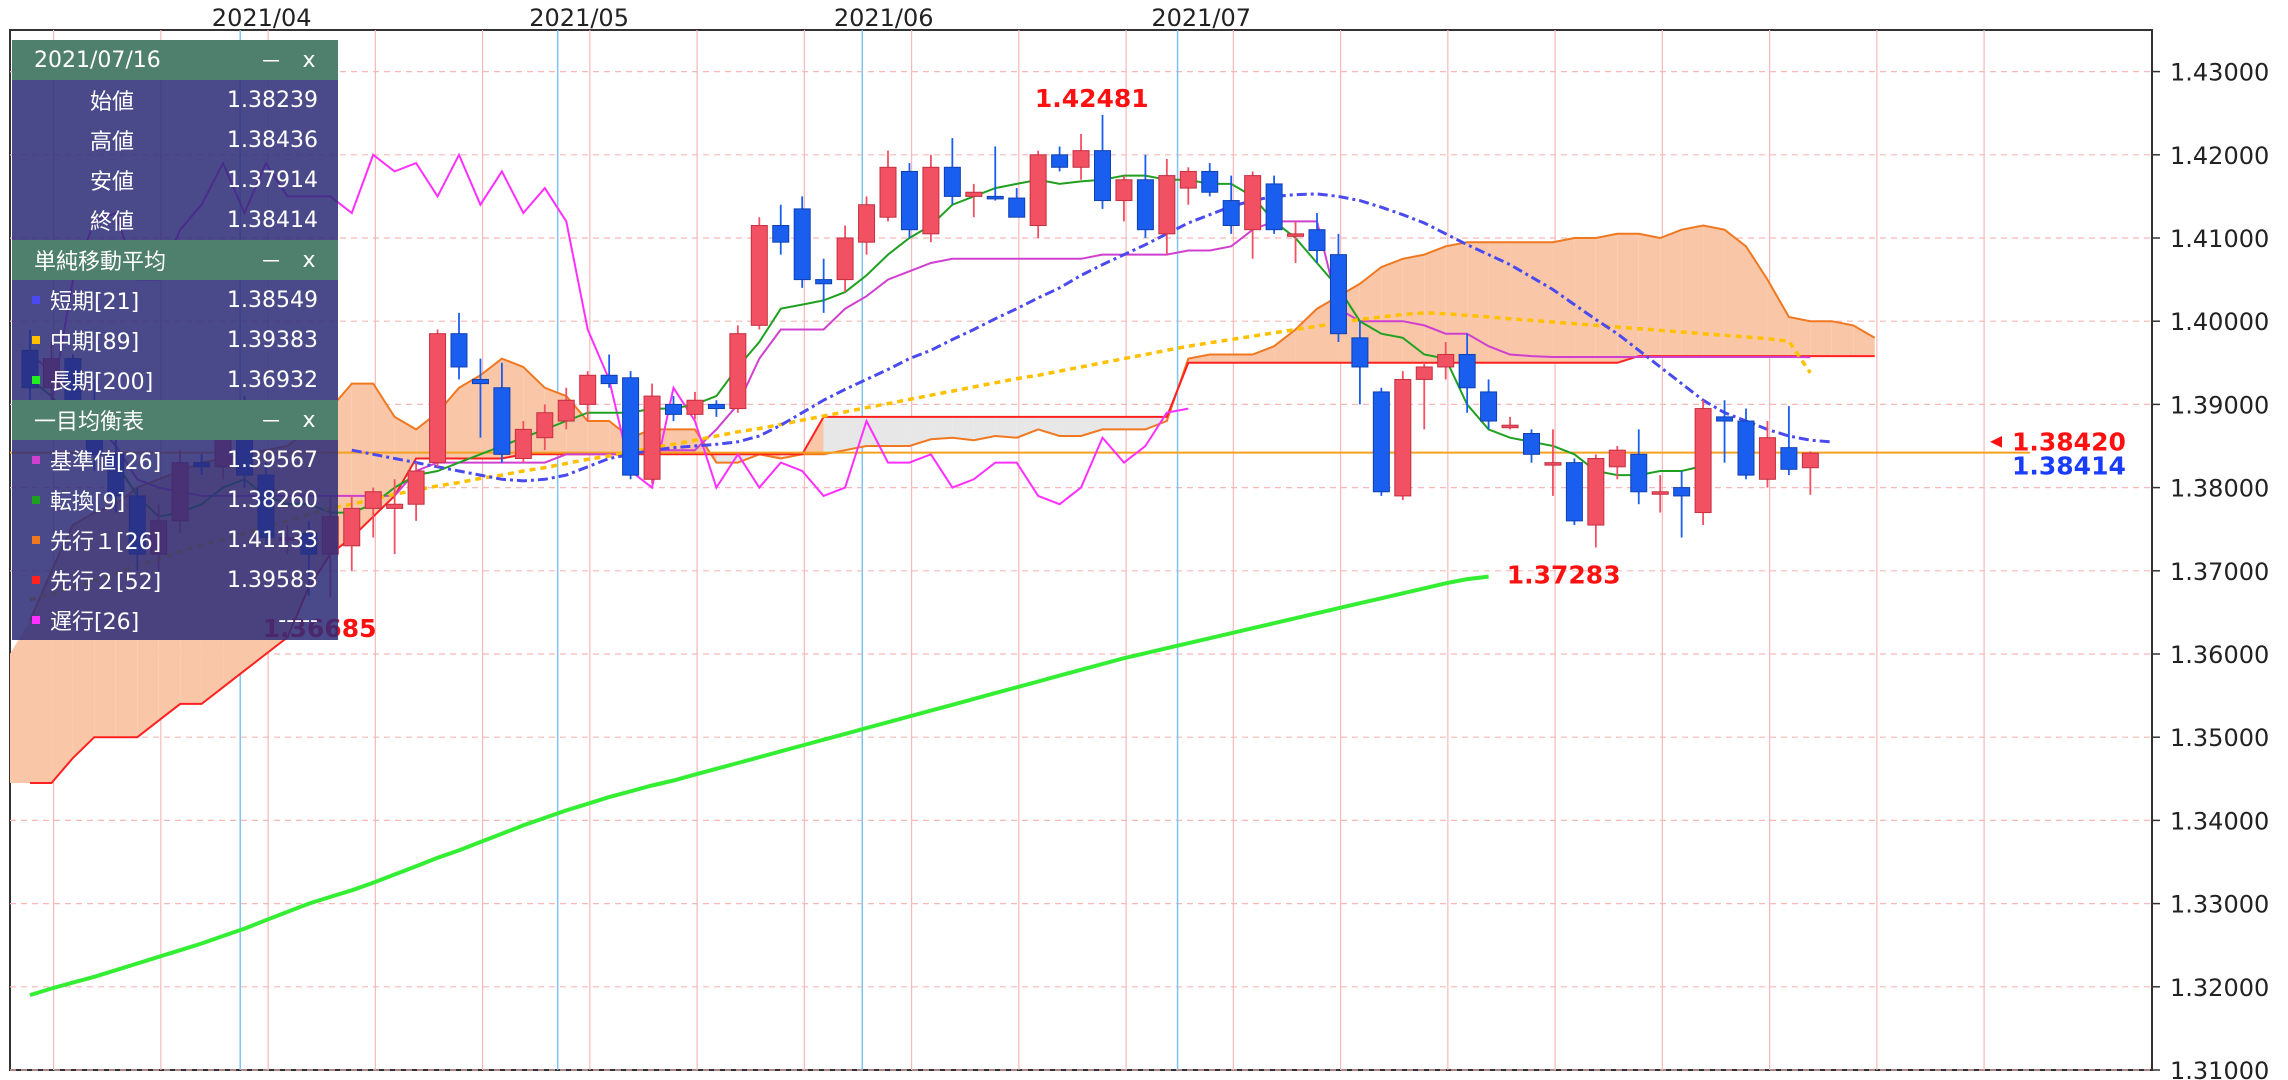 This screenshot has height=1080, width=2288. I want to click on ichimoku-label: 先行２[52], so click(106, 582).